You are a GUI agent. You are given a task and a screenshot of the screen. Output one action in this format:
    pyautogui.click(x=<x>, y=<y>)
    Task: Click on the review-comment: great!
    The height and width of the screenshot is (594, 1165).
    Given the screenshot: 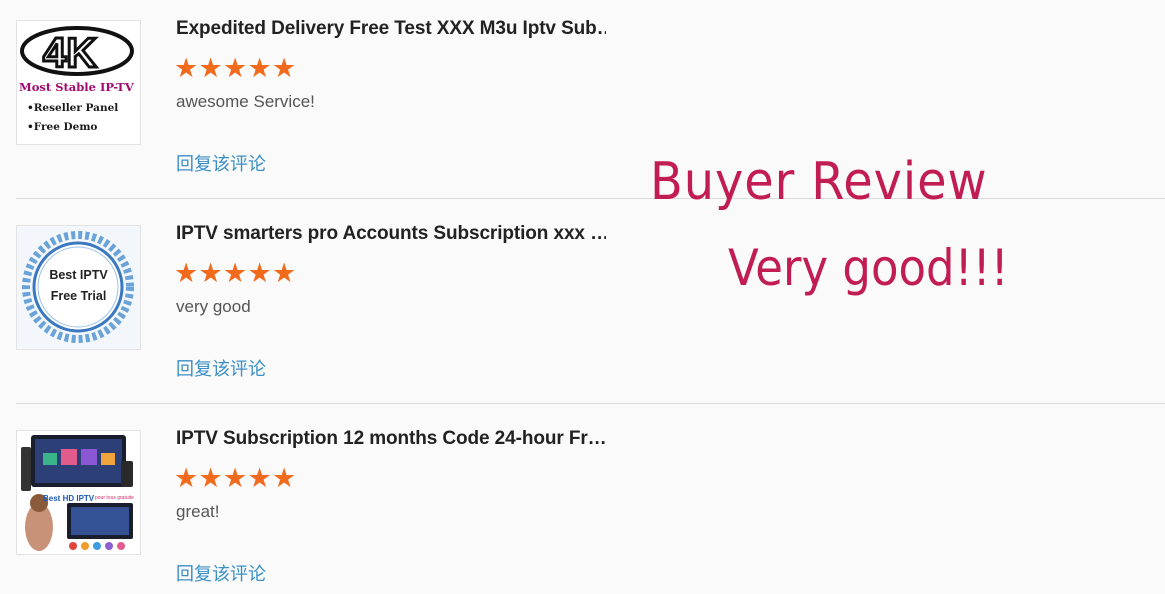 What is the action you would take?
    pyautogui.click(x=198, y=511)
    